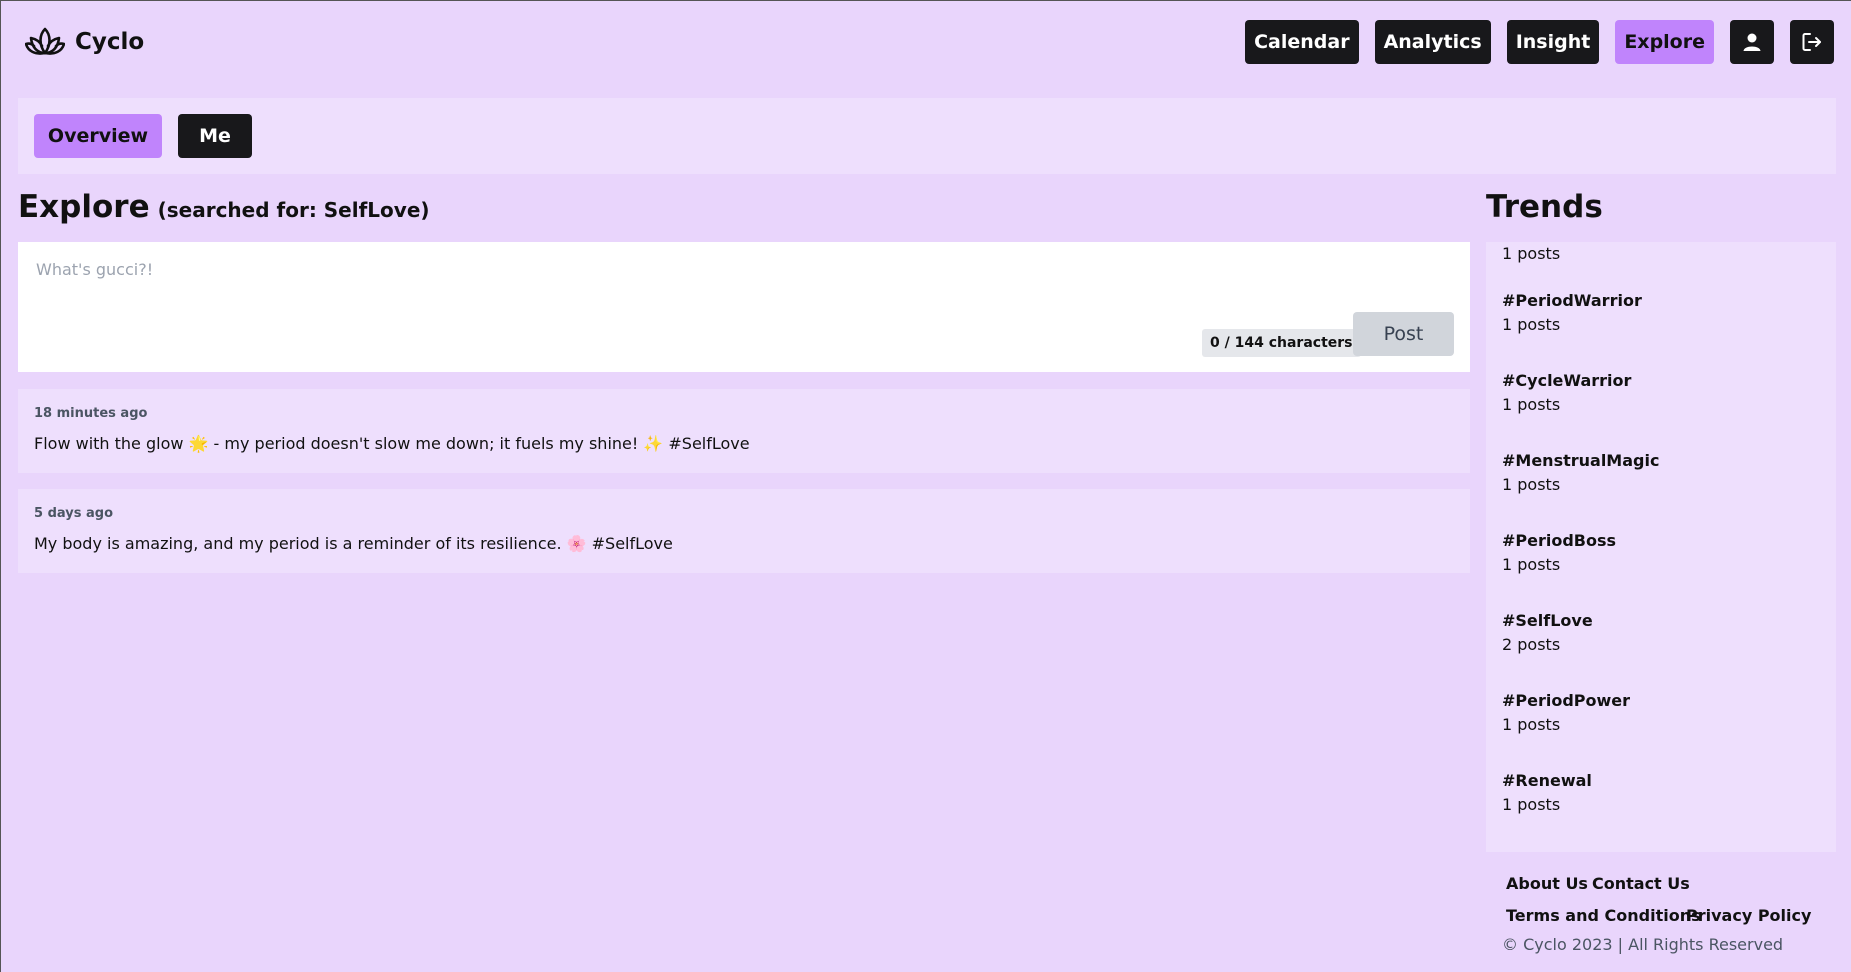 The height and width of the screenshot is (972, 1851). I want to click on logout-button, so click(1812, 42).